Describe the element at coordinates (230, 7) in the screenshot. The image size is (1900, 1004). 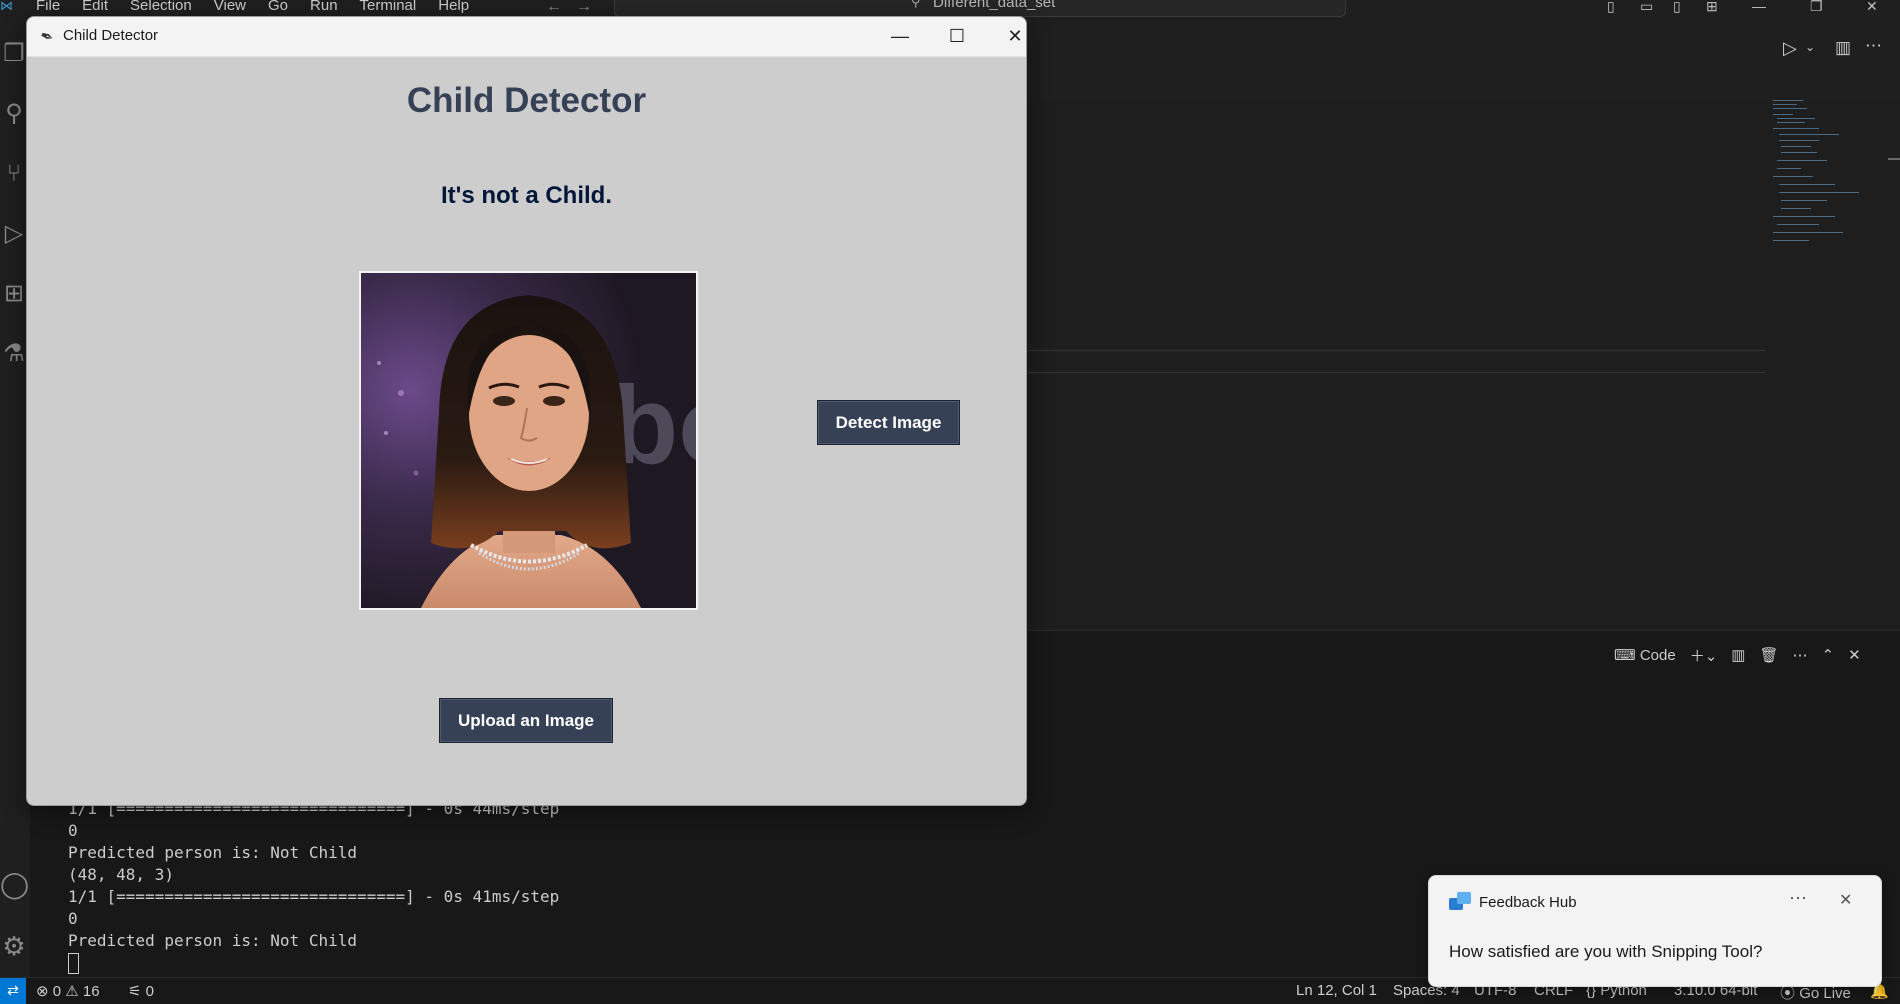
I see `menu-view: View` at that location.